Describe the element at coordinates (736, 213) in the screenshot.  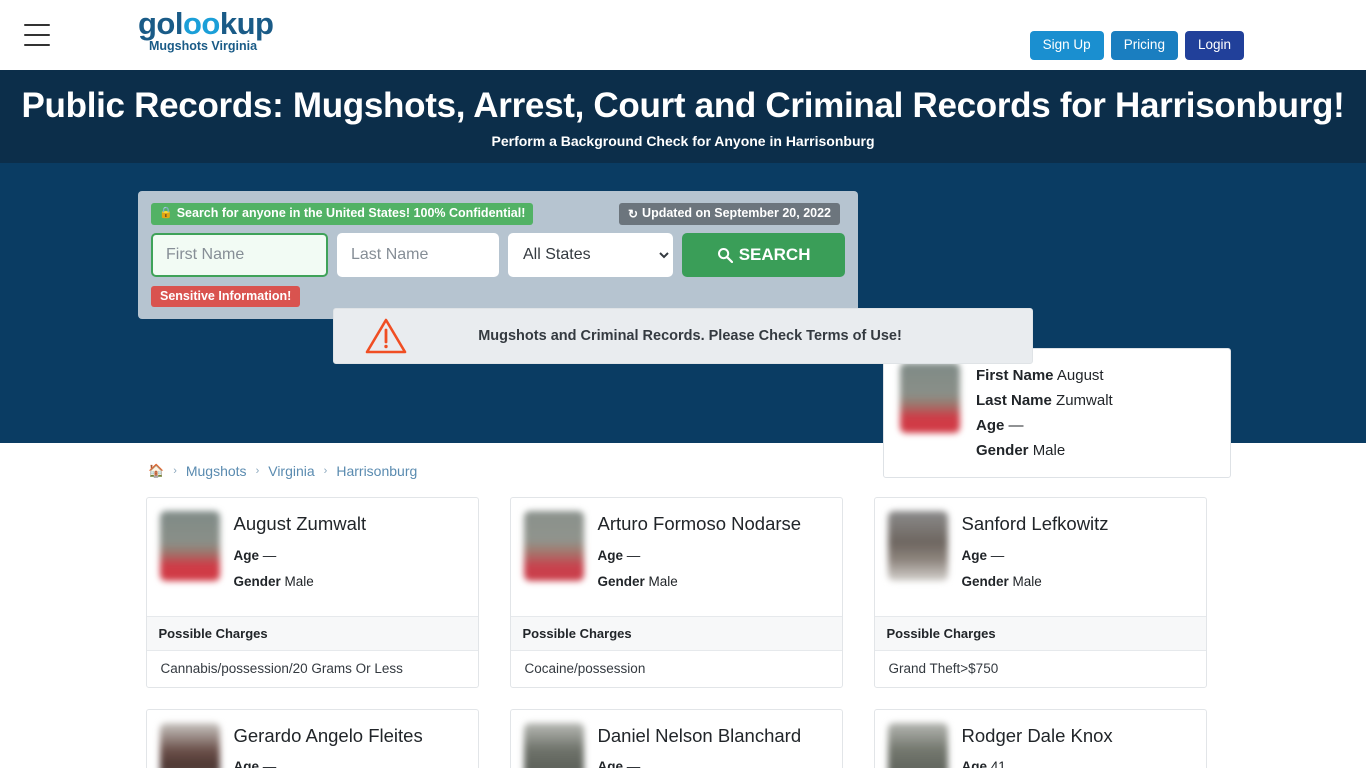
I see `updated-badge-label: Updated on September 20, 2022` at that location.